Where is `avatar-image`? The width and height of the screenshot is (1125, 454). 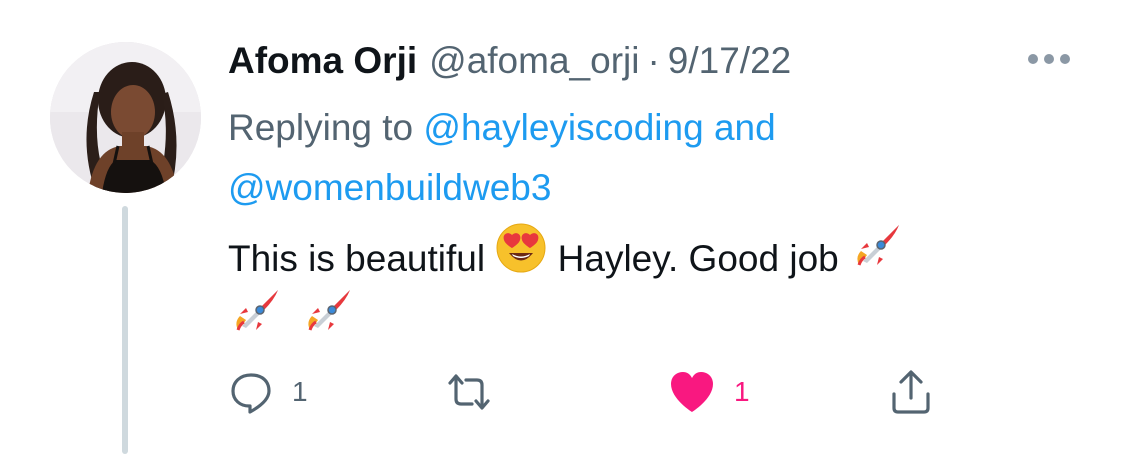 avatar-image is located at coordinates (125, 117).